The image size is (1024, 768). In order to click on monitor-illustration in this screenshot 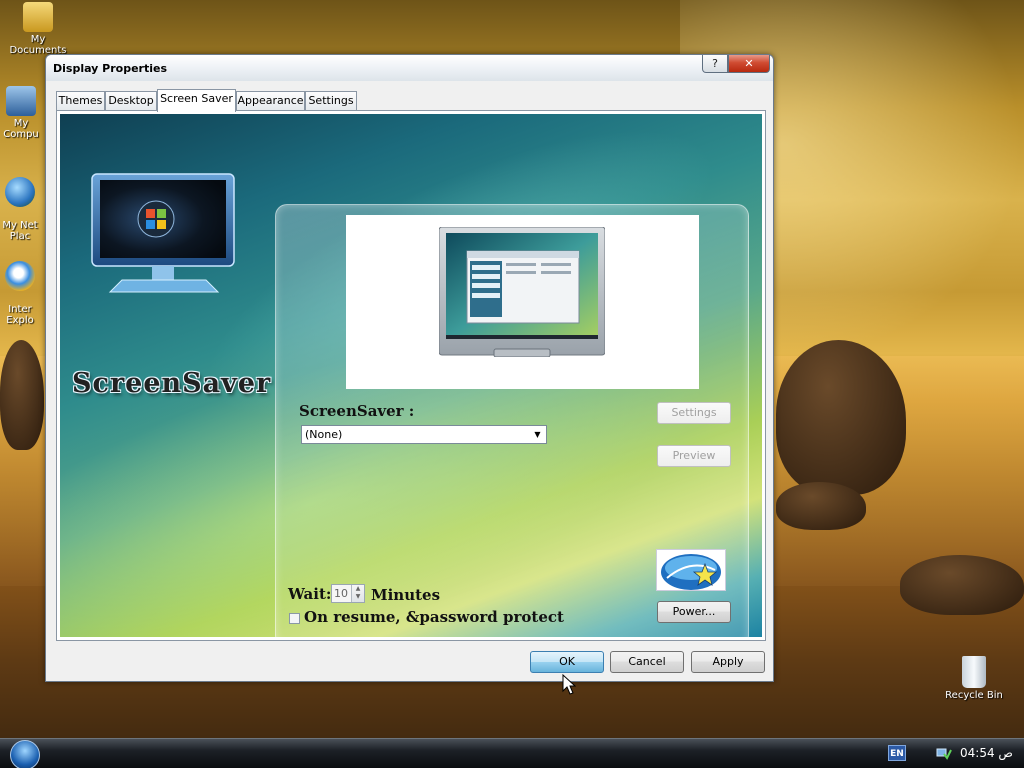, I will do `click(163, 233)`.